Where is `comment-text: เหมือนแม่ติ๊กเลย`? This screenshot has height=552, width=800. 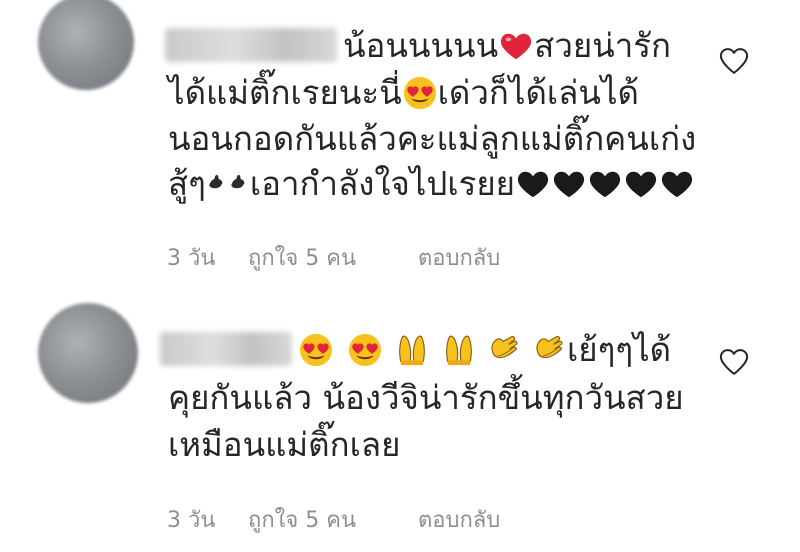 comment-text: เหมือนแม่ติ๊กเลย is located at coordinates (284, 444).